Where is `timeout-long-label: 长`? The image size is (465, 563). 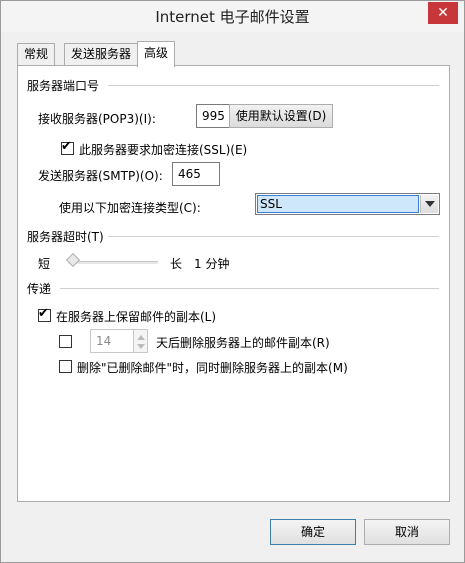 timeout-long-label: 长 is located at coordinates (176, 264).